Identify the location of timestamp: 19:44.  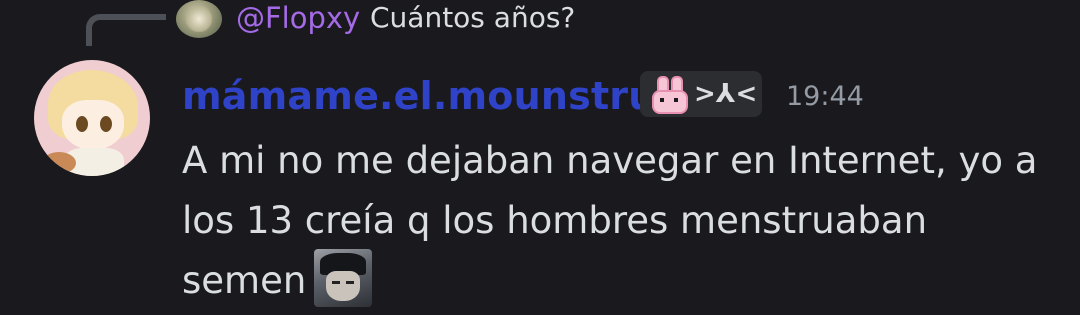
(825, 97).